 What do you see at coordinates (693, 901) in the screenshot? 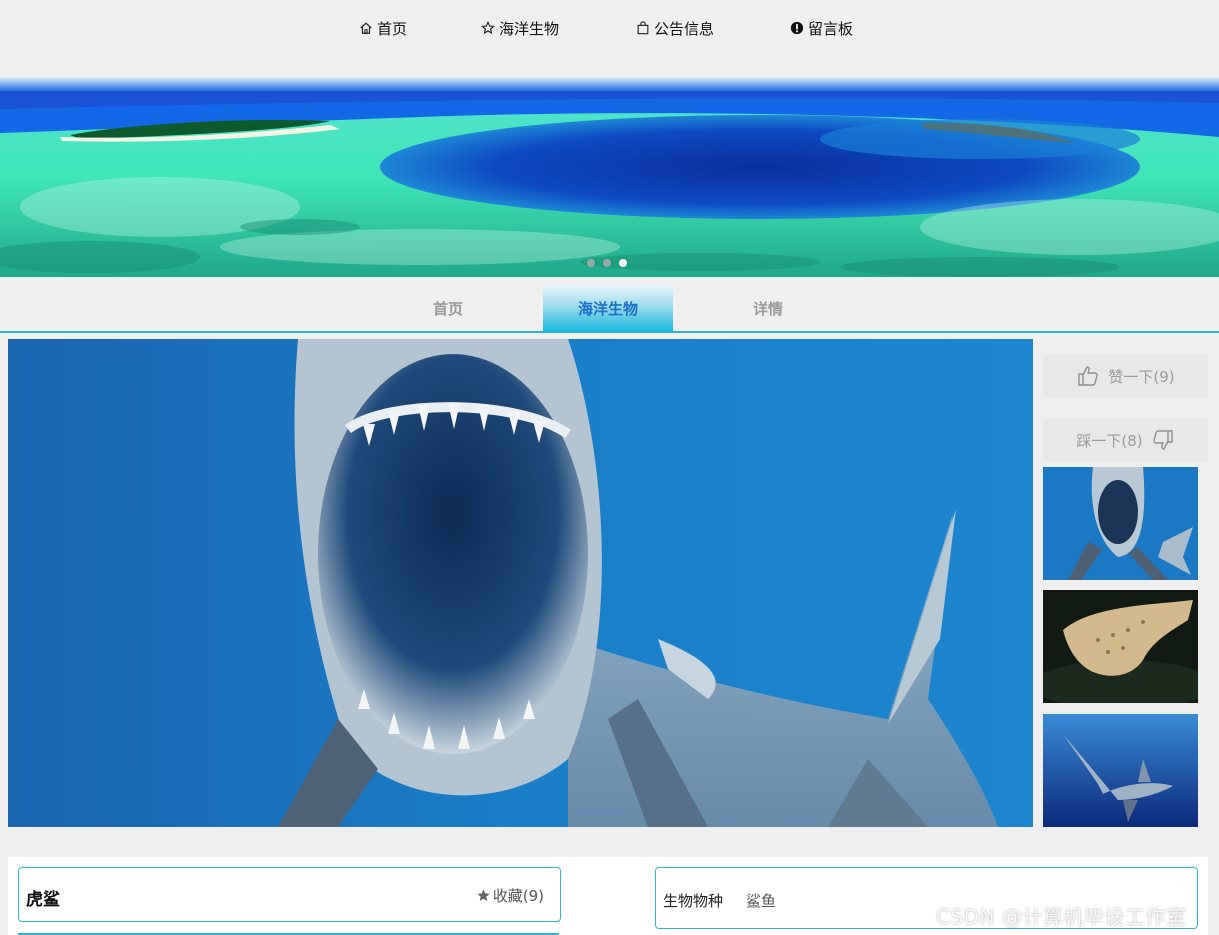
I see `species-field-label: 生物物种` at bounding box center [693, 901].